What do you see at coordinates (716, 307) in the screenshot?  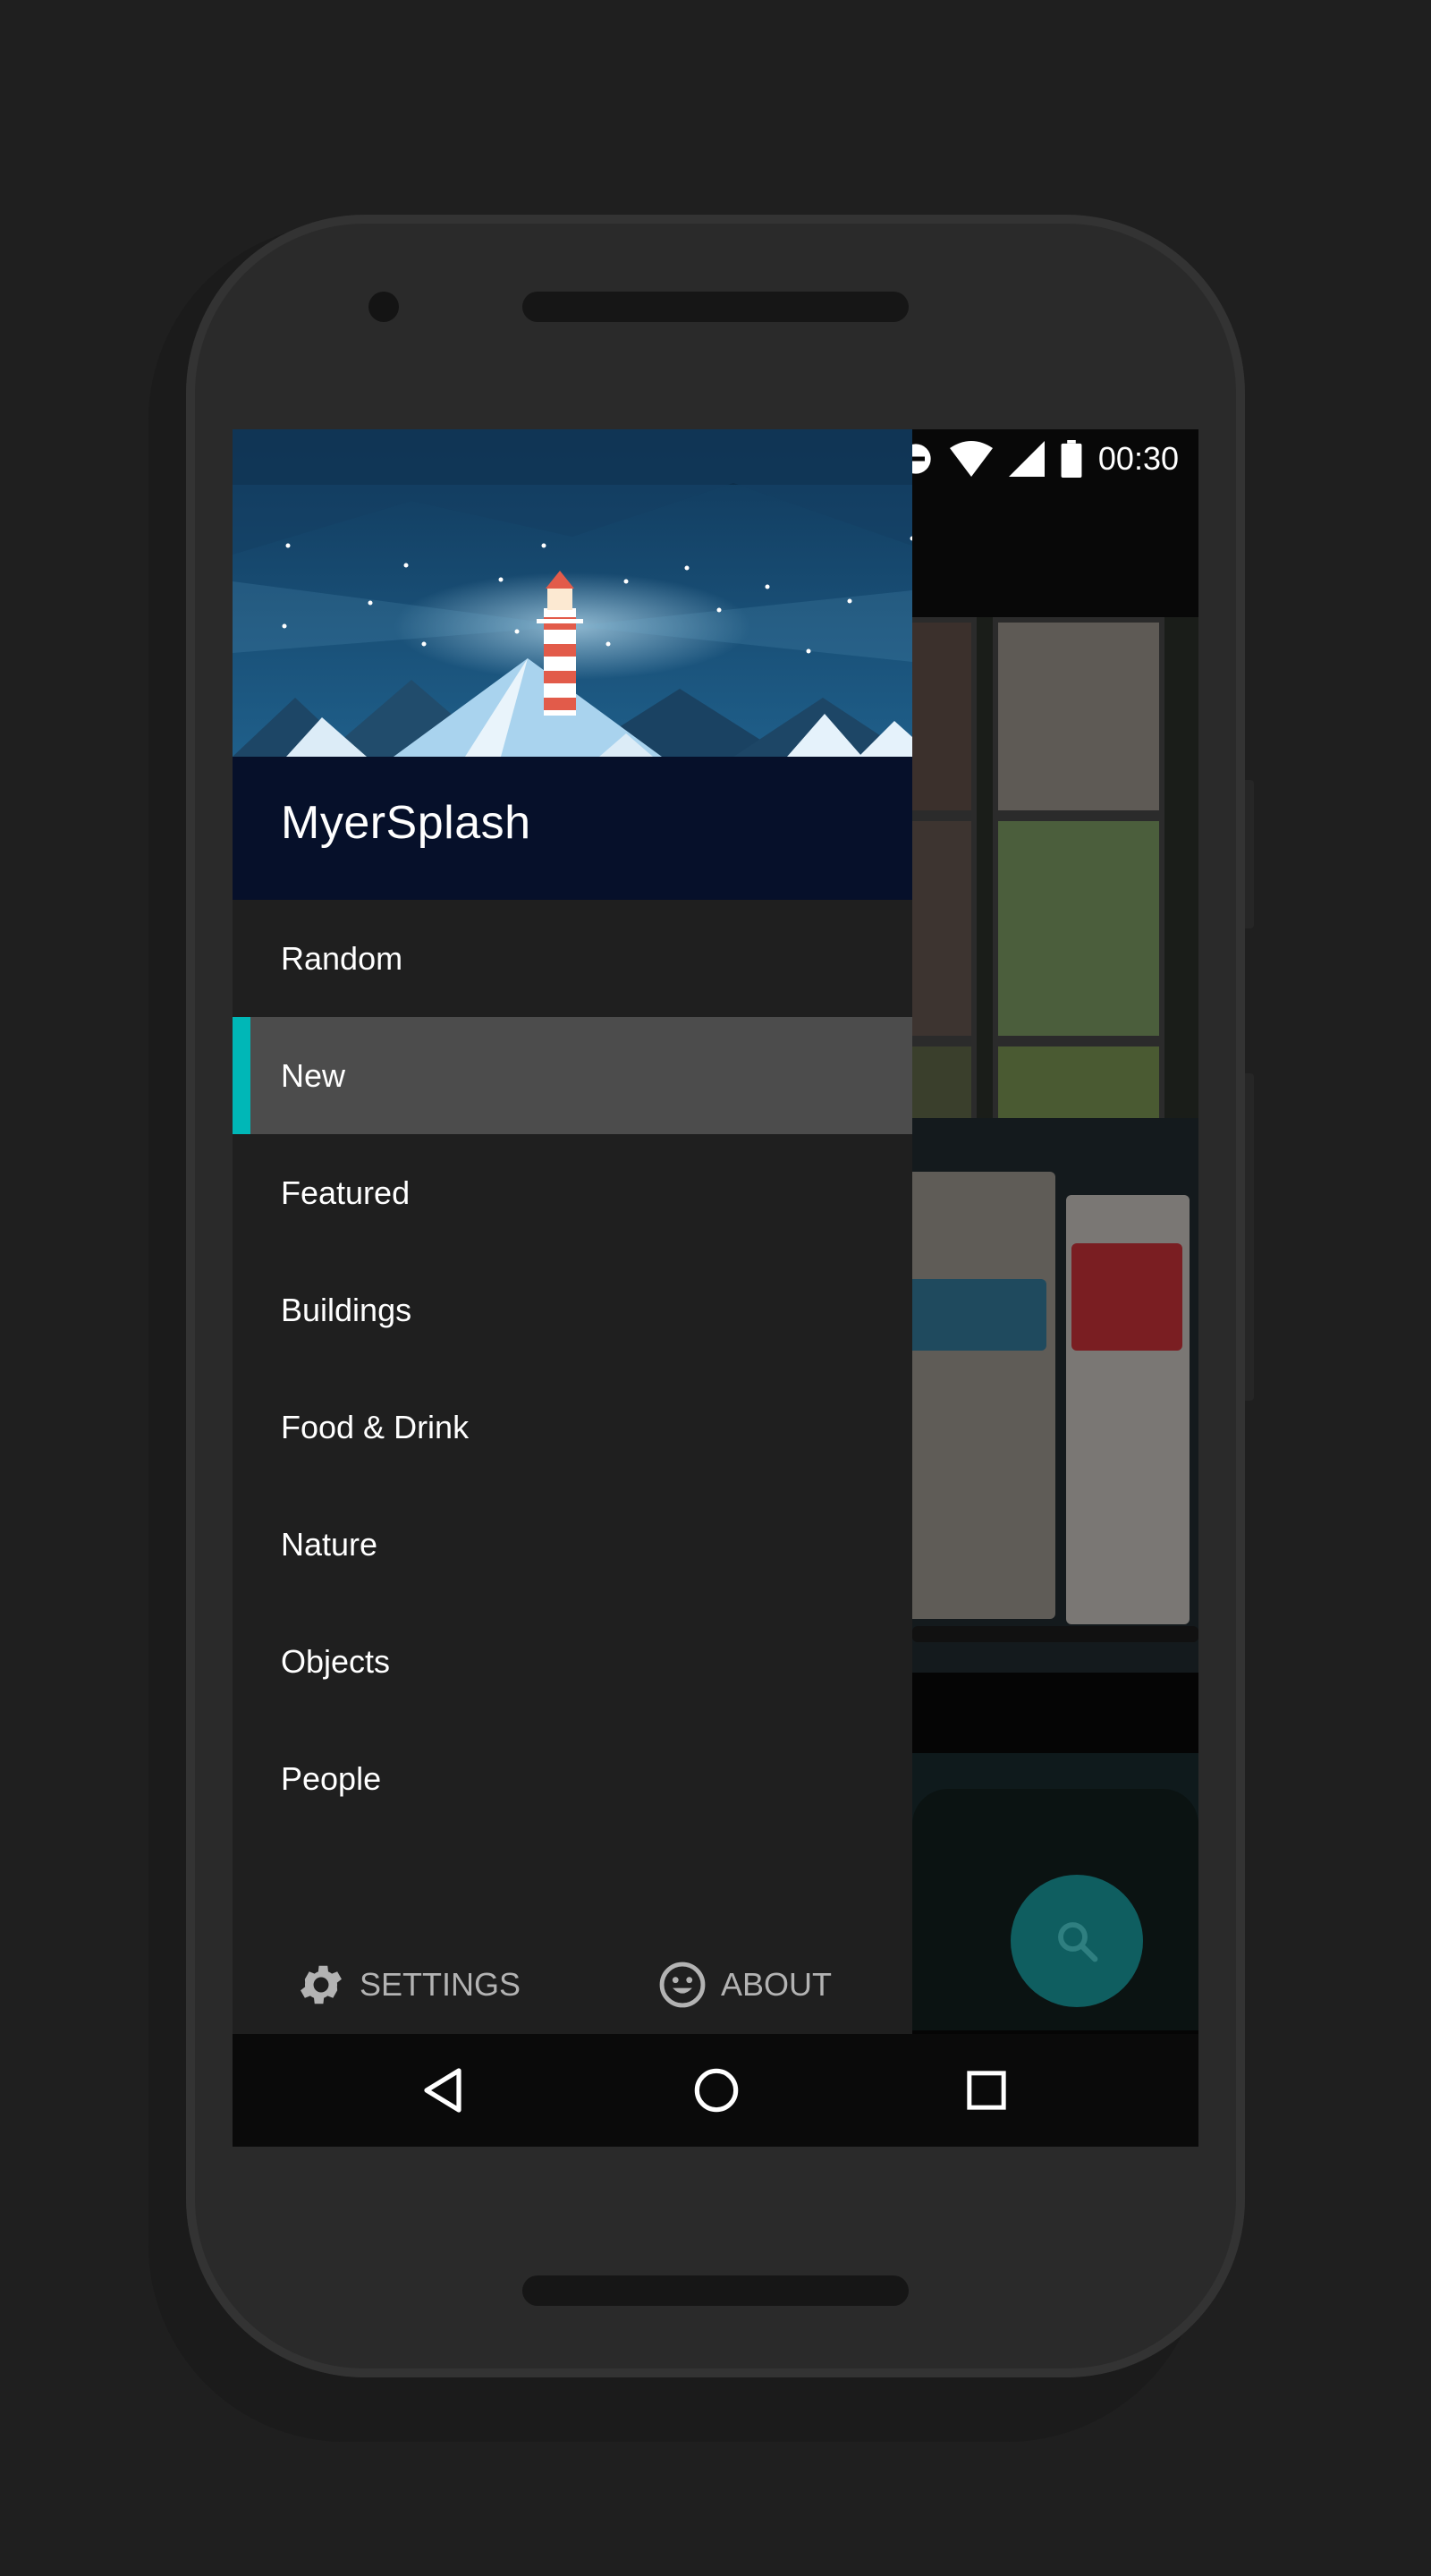 I see `top-speaker` at bounding box center [716, 307].